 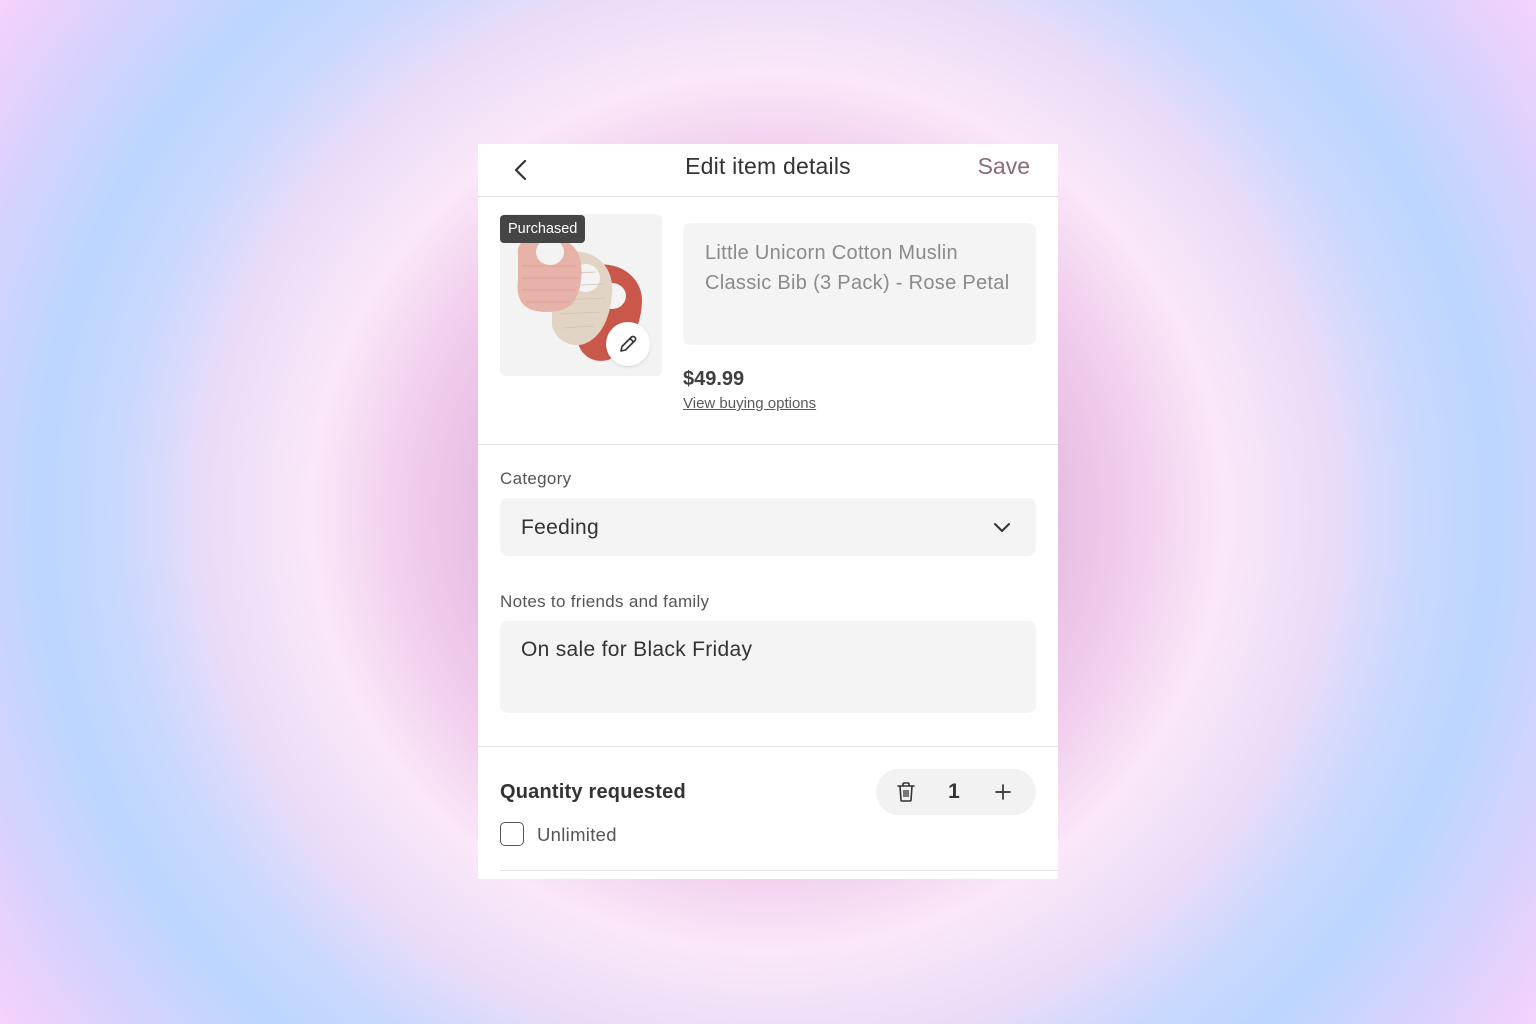 I want to click on quantity-label: Quantity requested, so click(x=593, y=792).